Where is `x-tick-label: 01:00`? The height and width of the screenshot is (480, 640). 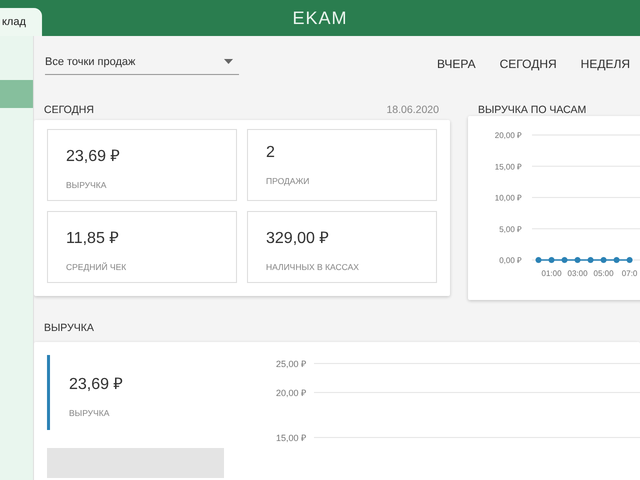
x-tick-label: 01:00 is located at coordinates (552, 273).